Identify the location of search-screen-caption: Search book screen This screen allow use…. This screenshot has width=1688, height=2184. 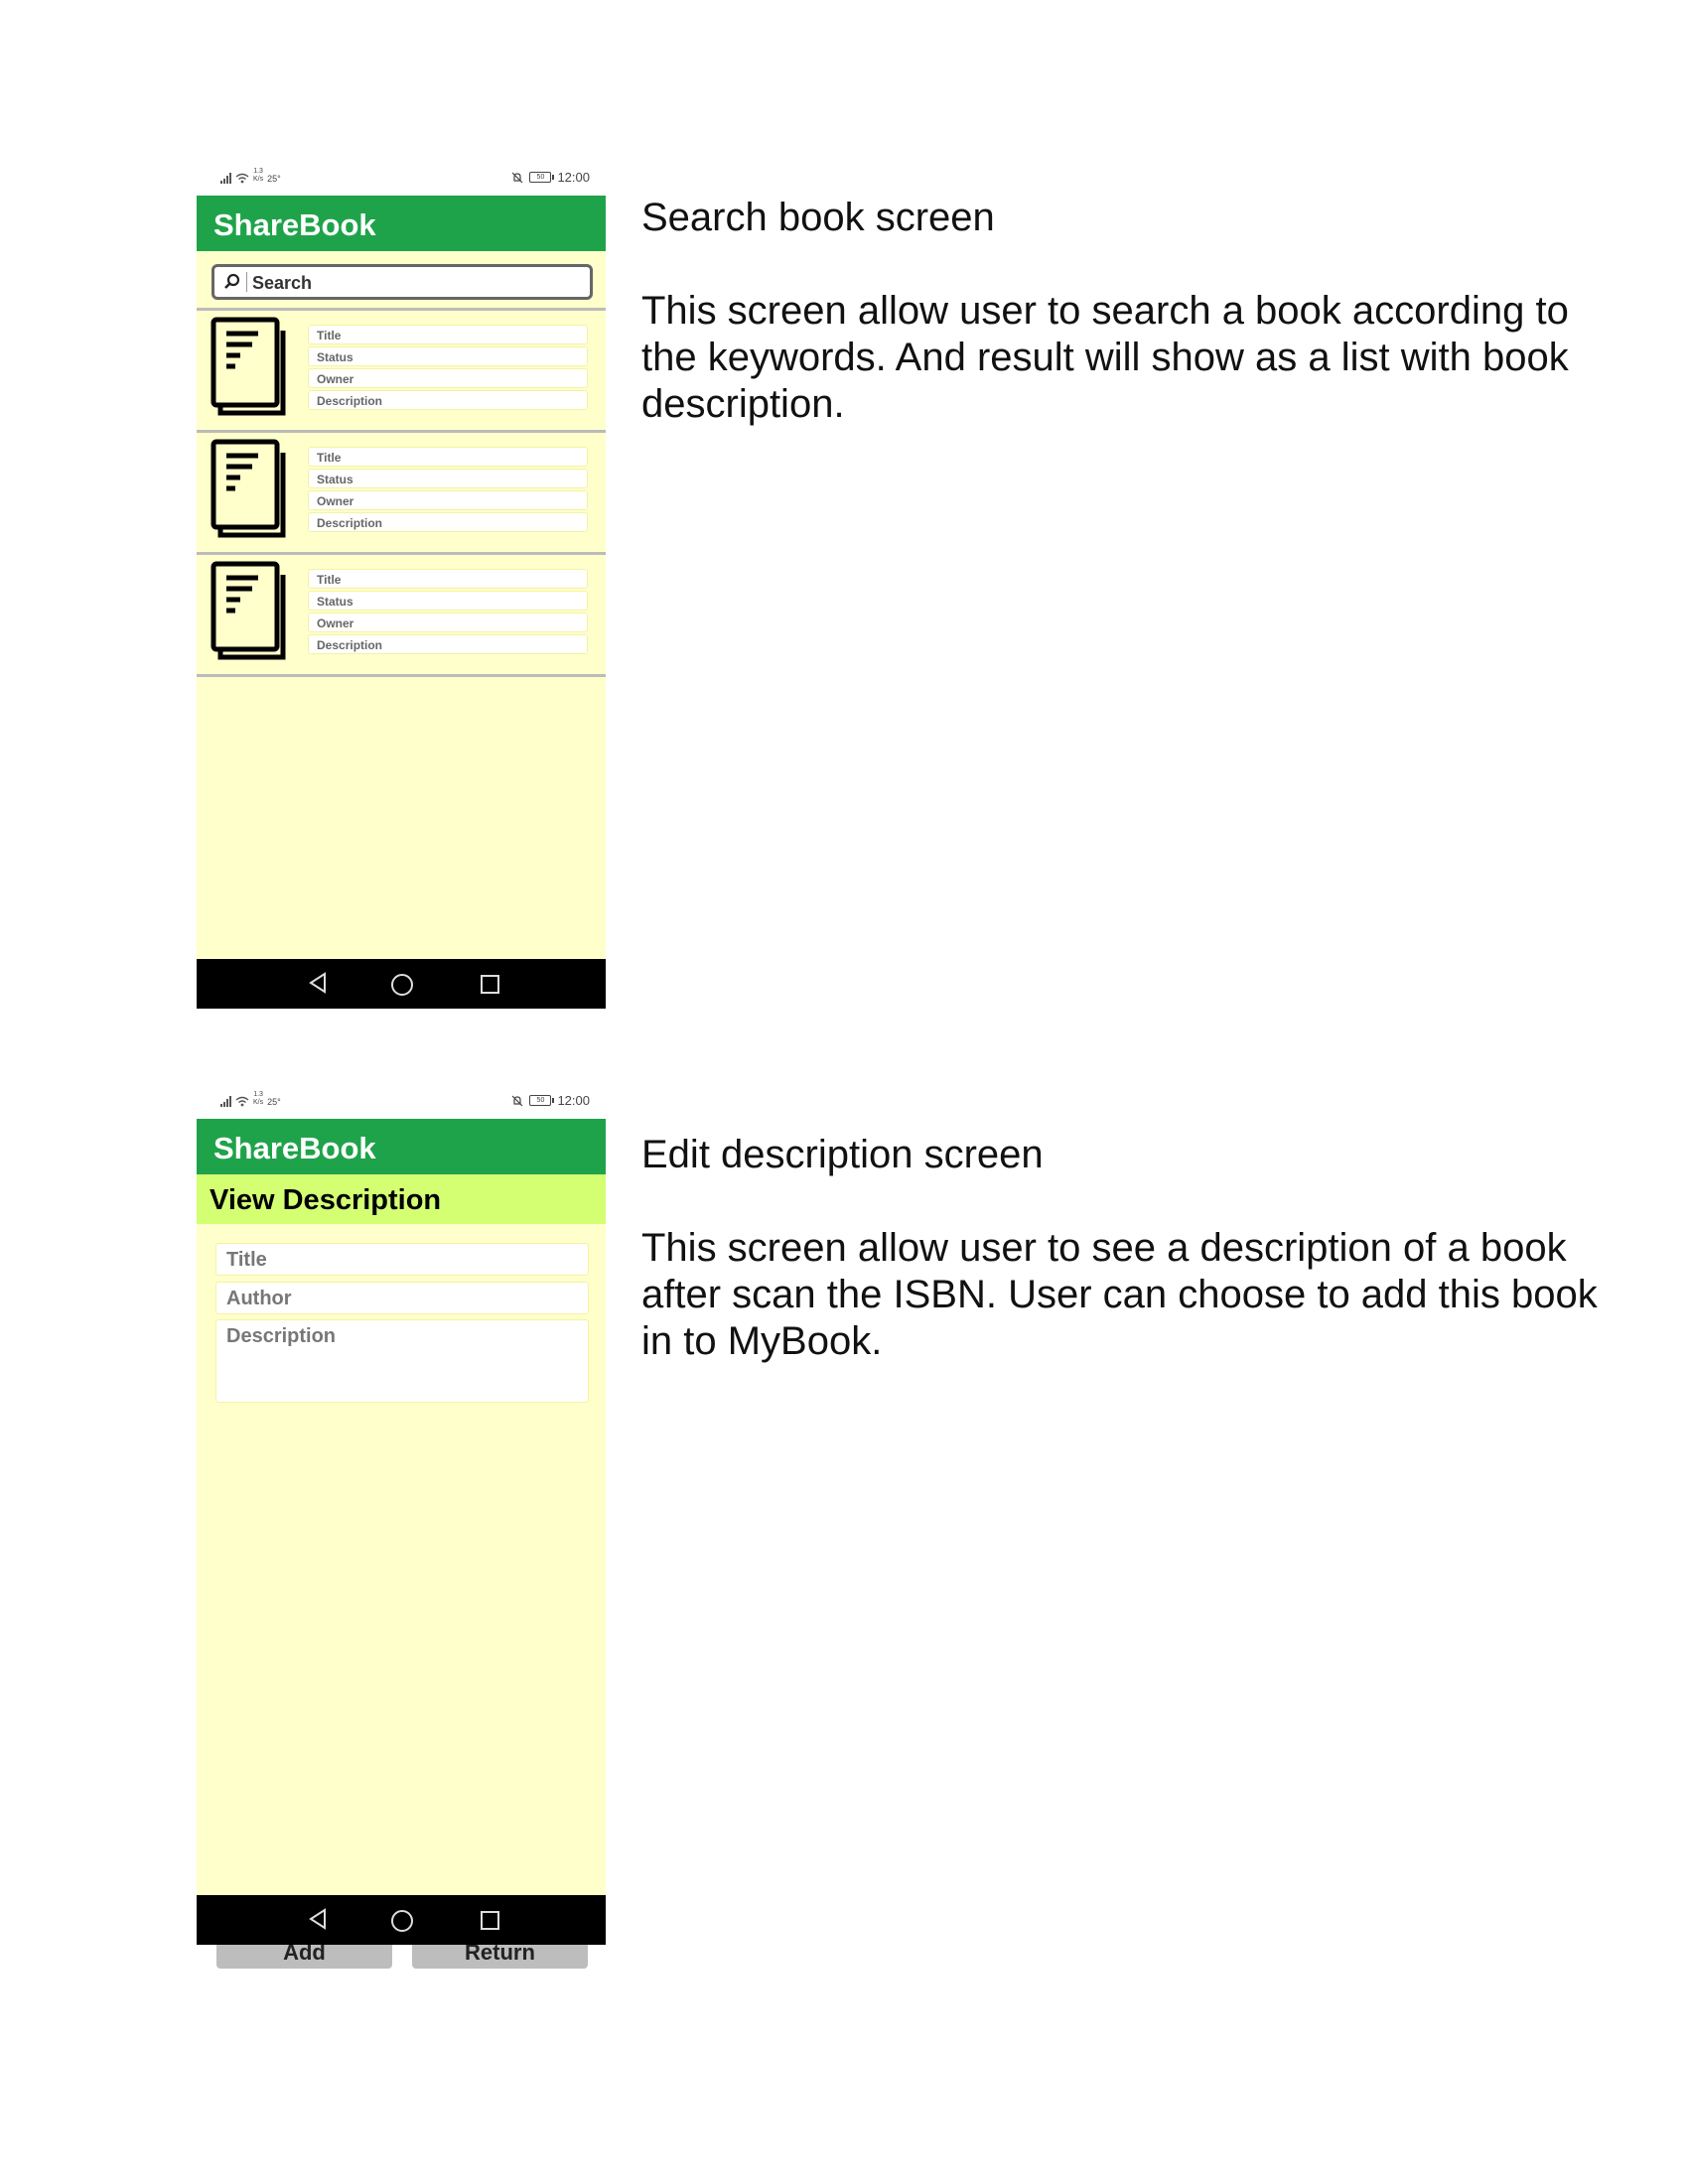
(1128, 311).